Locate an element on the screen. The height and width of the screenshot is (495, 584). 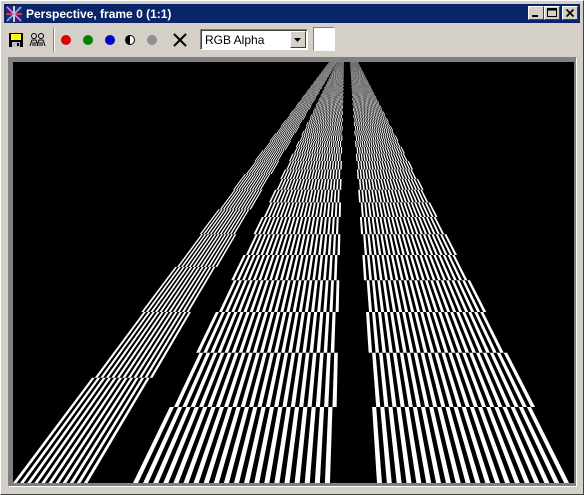
toolbar: RGB Alpha is located at coordinates (292, 40).